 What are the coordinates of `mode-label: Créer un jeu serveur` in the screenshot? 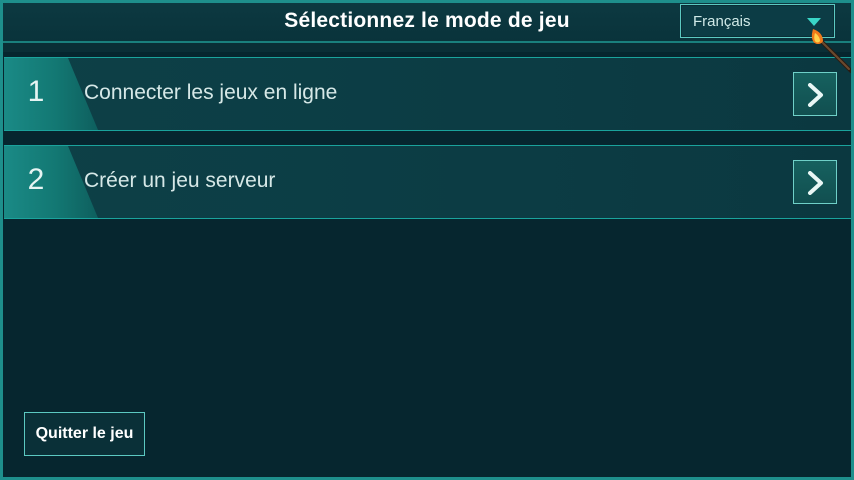 It's located at (180, 180).